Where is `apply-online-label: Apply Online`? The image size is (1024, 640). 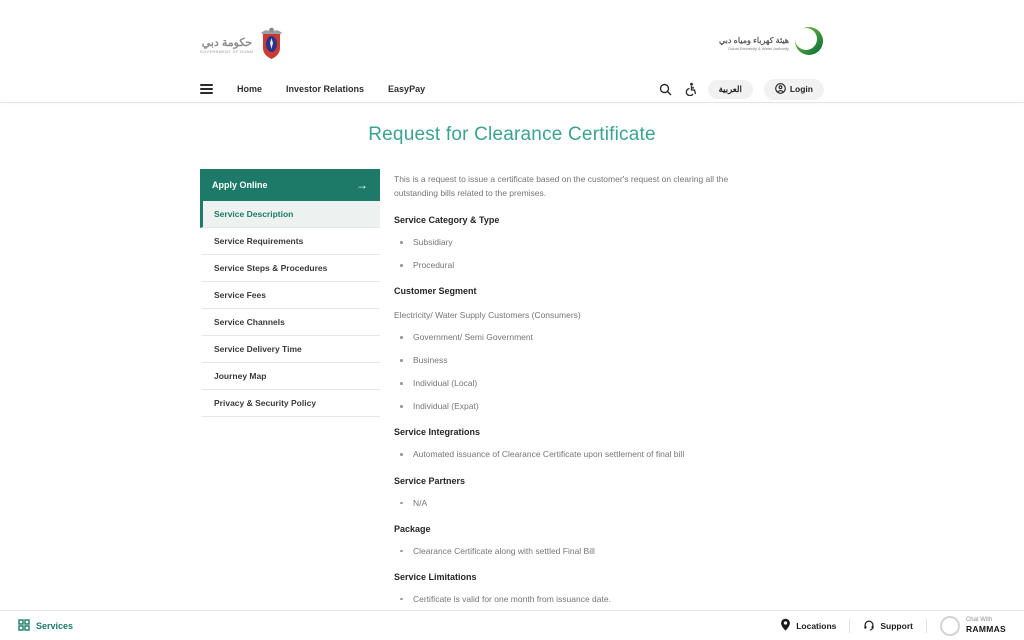
apply-online-label: Apply Online is located at coordinates (240, 185).